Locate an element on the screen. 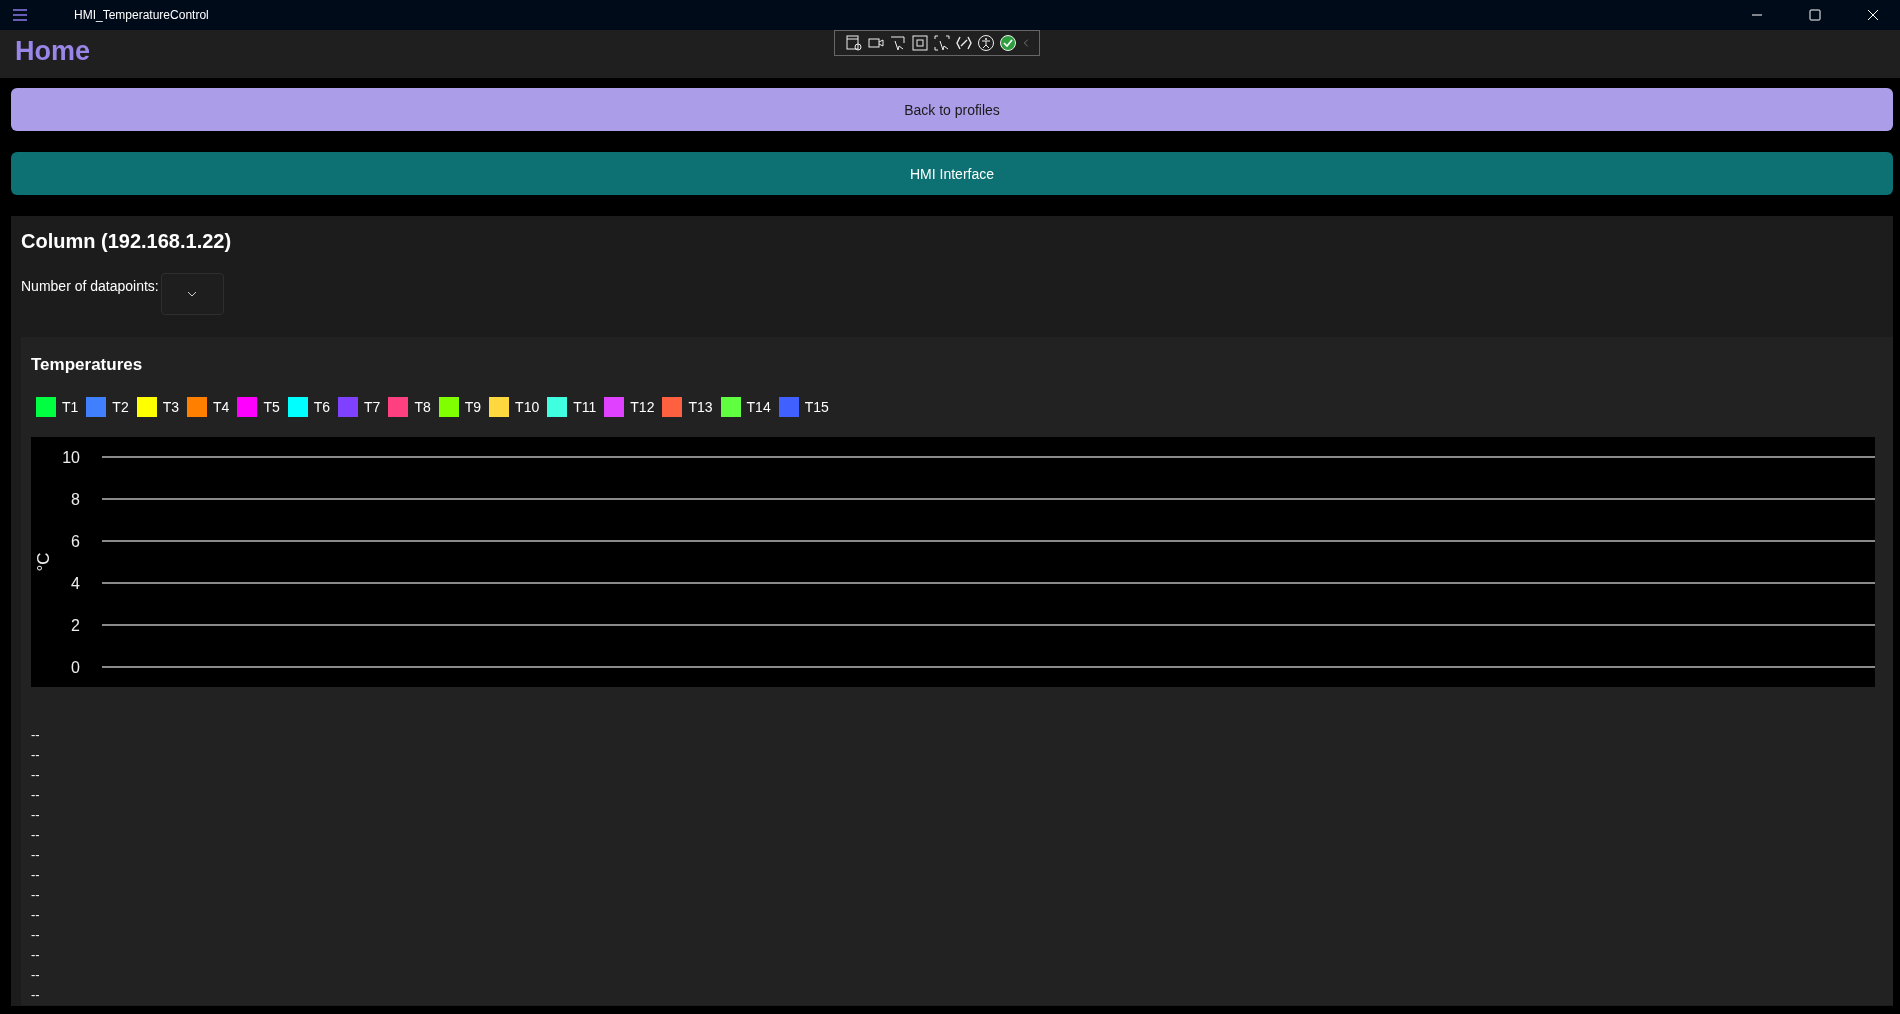 The width and height of the screenshot is (1900, 1014). legend-label: T5 is located at coordinates (271, 407).